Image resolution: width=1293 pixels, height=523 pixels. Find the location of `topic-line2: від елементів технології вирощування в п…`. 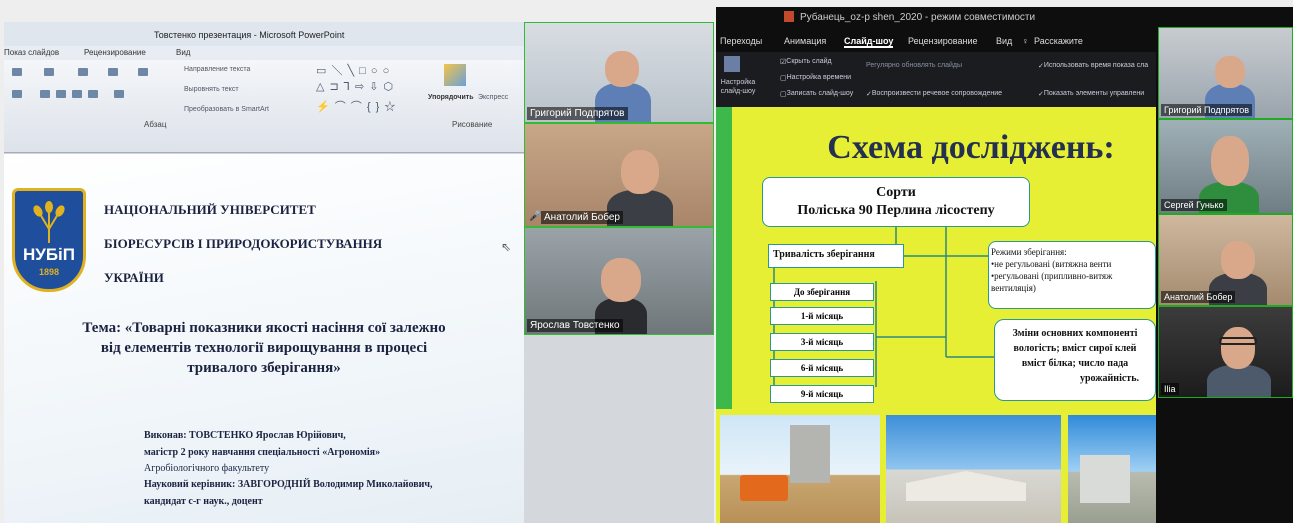

topic-line2: від елементів технології вирощування в п… is located at coordinates (264, 348).